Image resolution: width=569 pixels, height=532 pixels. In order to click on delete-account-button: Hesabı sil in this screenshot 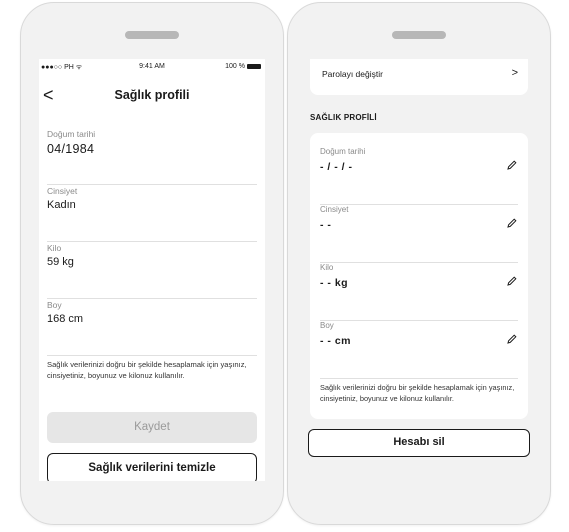, I will do `click(419, 443)`.